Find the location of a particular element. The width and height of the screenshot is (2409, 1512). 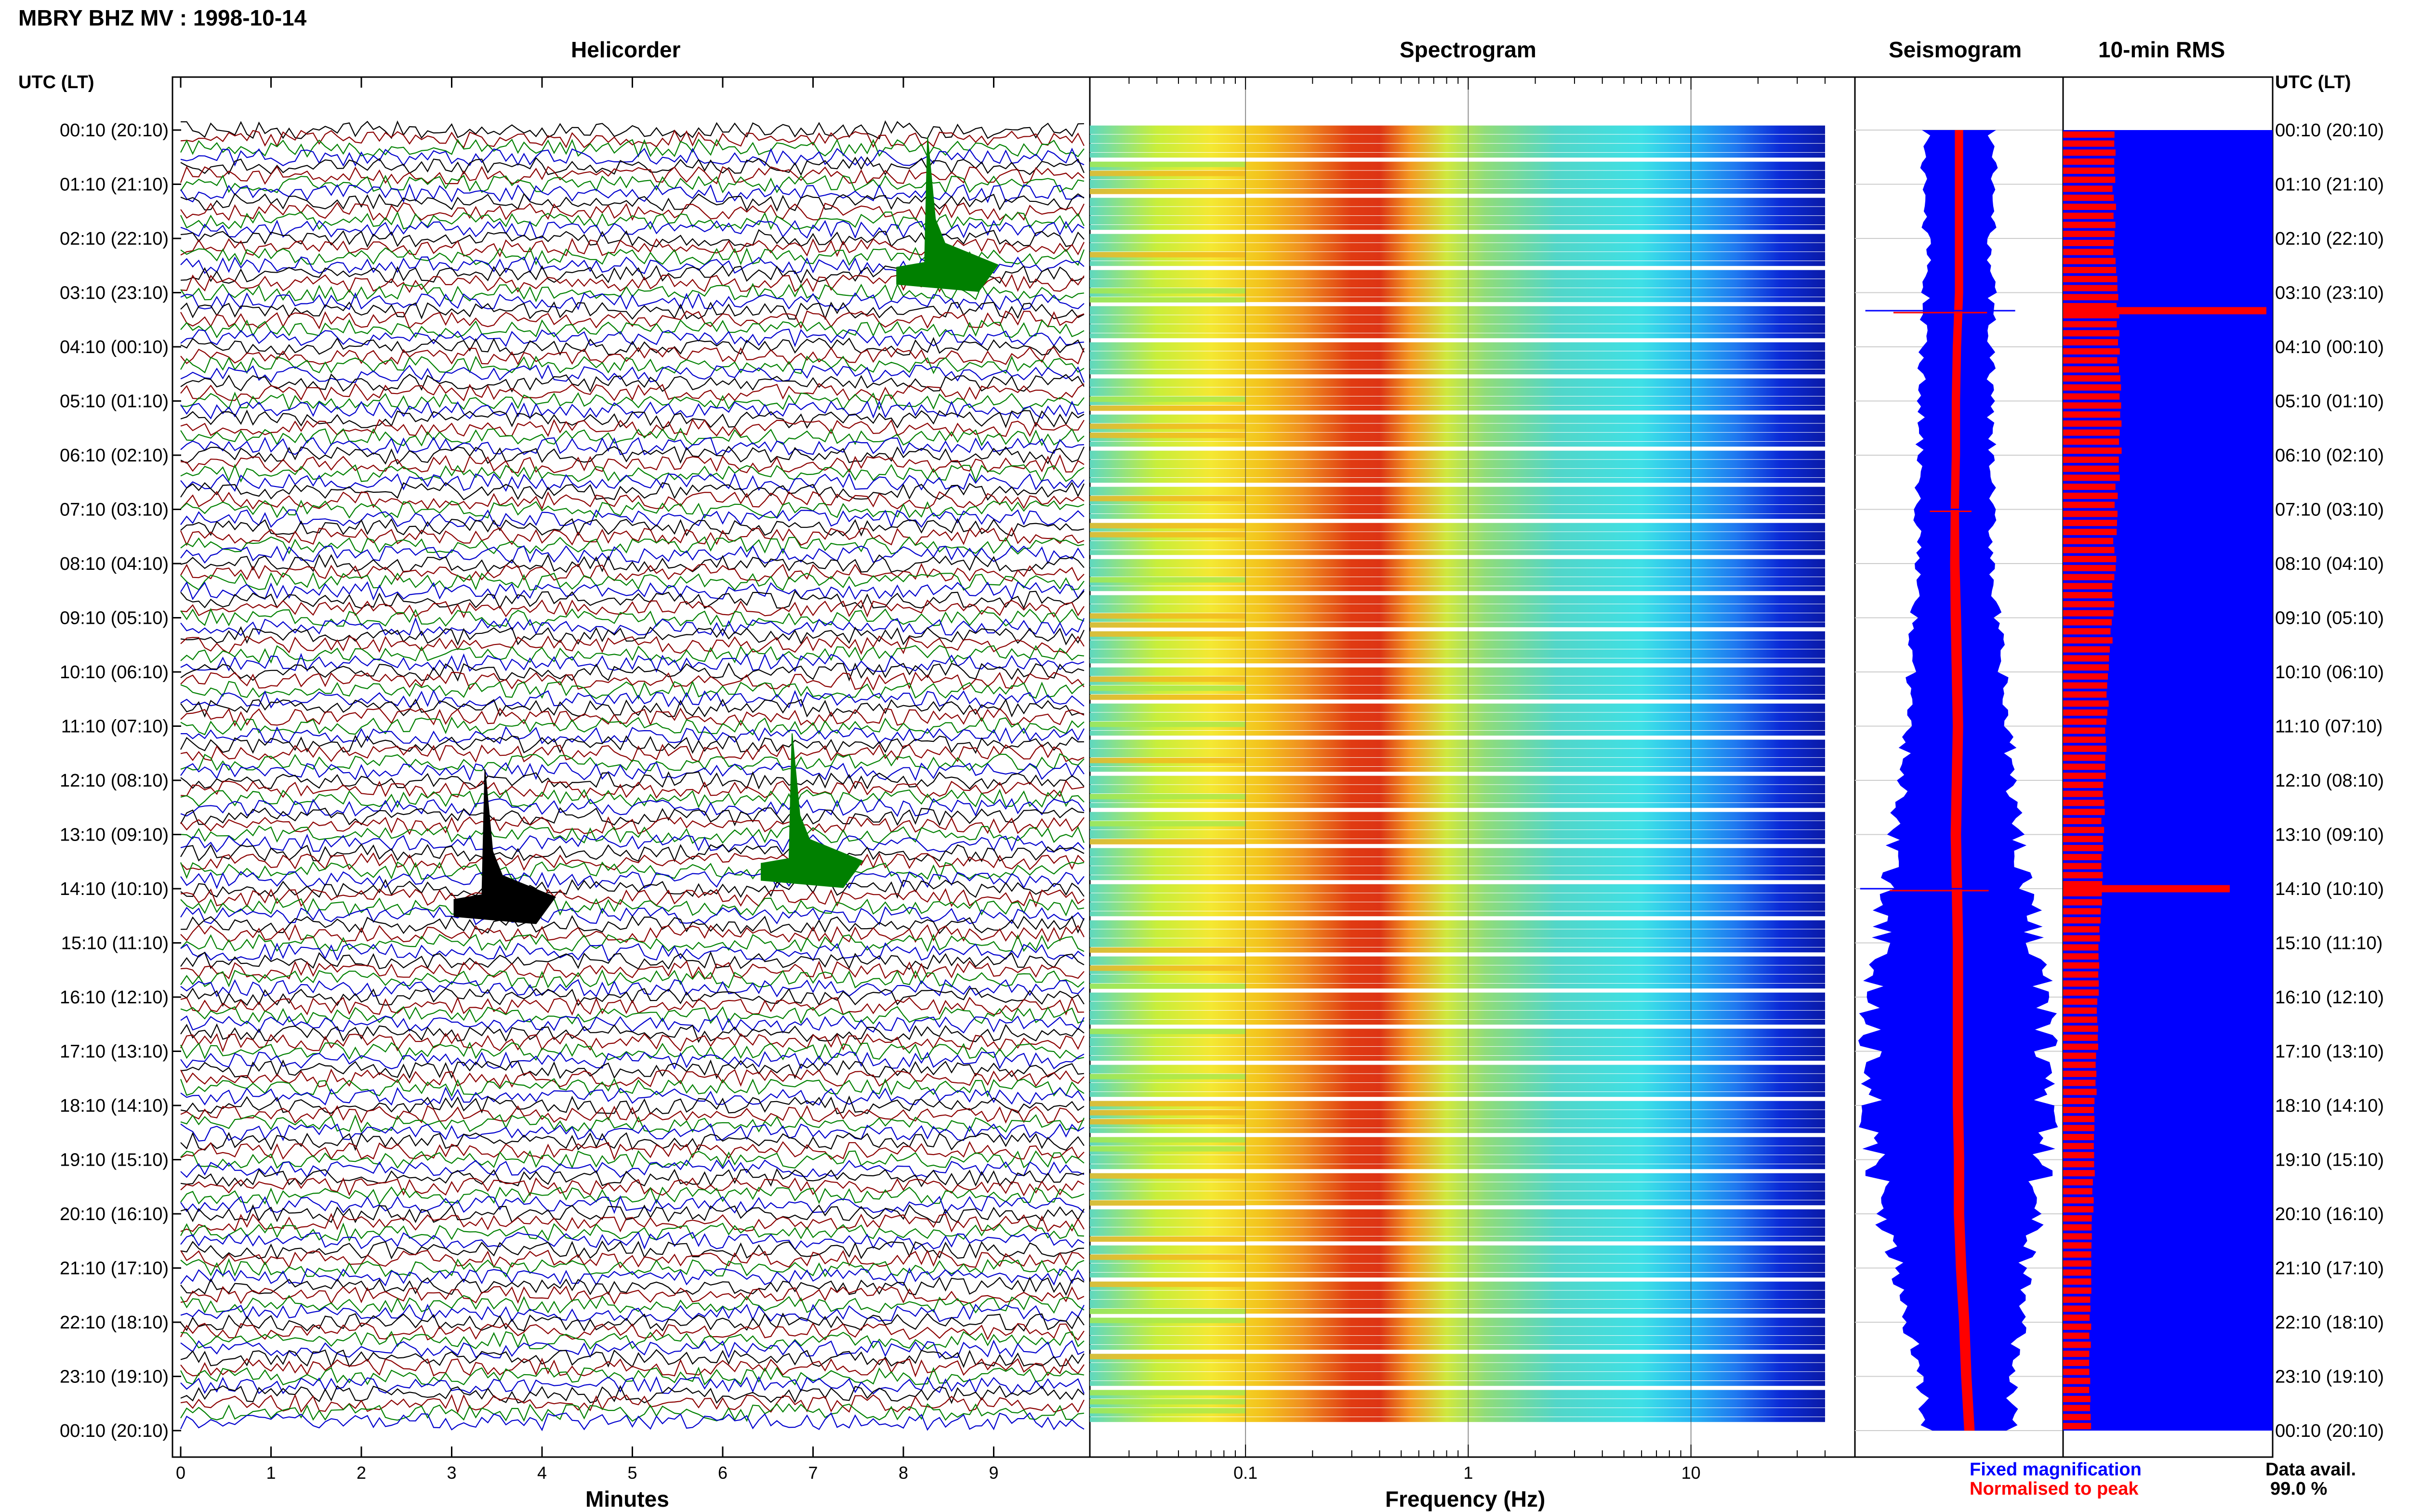

time-tick-label-left: 06:10 (02:10) is located at coordinates (114, 456).